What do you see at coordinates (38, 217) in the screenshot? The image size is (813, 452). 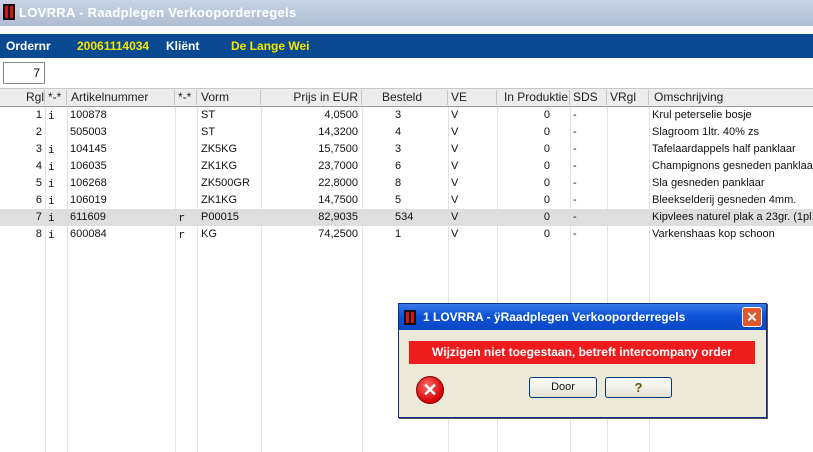 I see `cell-rgl: 7` at bounding box center [38, 217].